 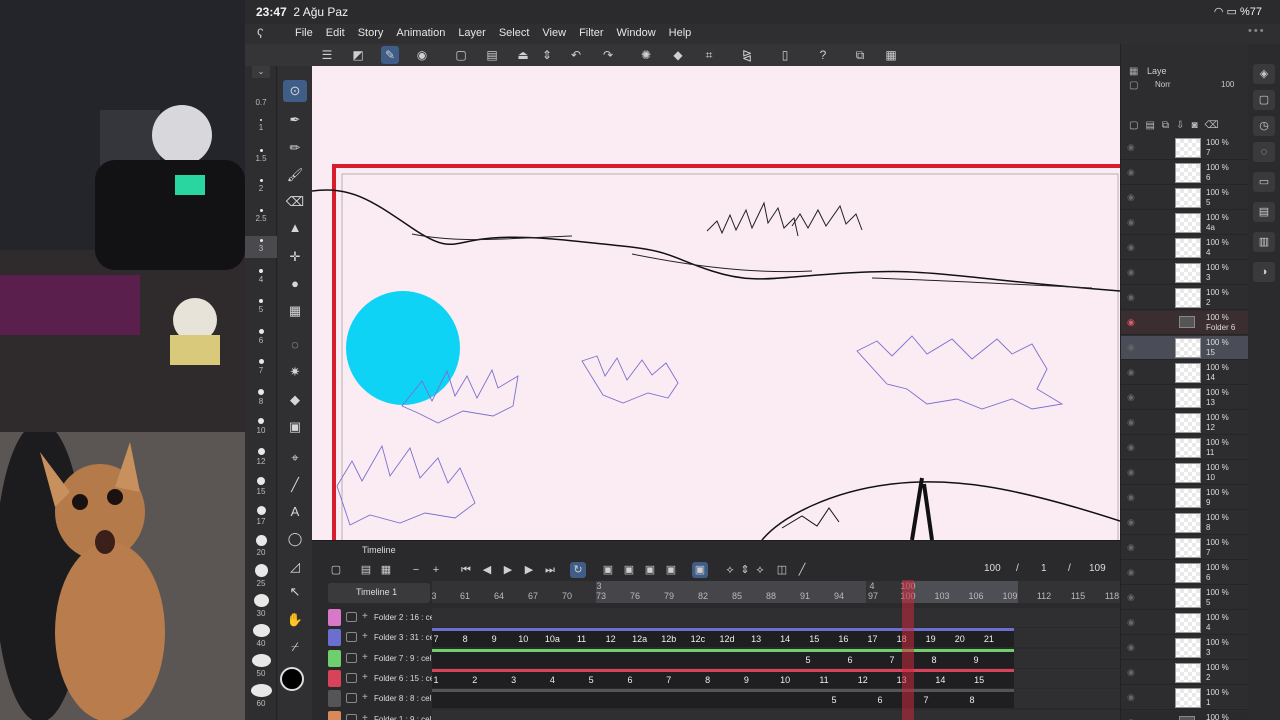 What do you see at coordinates (292, 679) in the screenshot?
I see `main-color-swatch` at bounding box center [292, 679].